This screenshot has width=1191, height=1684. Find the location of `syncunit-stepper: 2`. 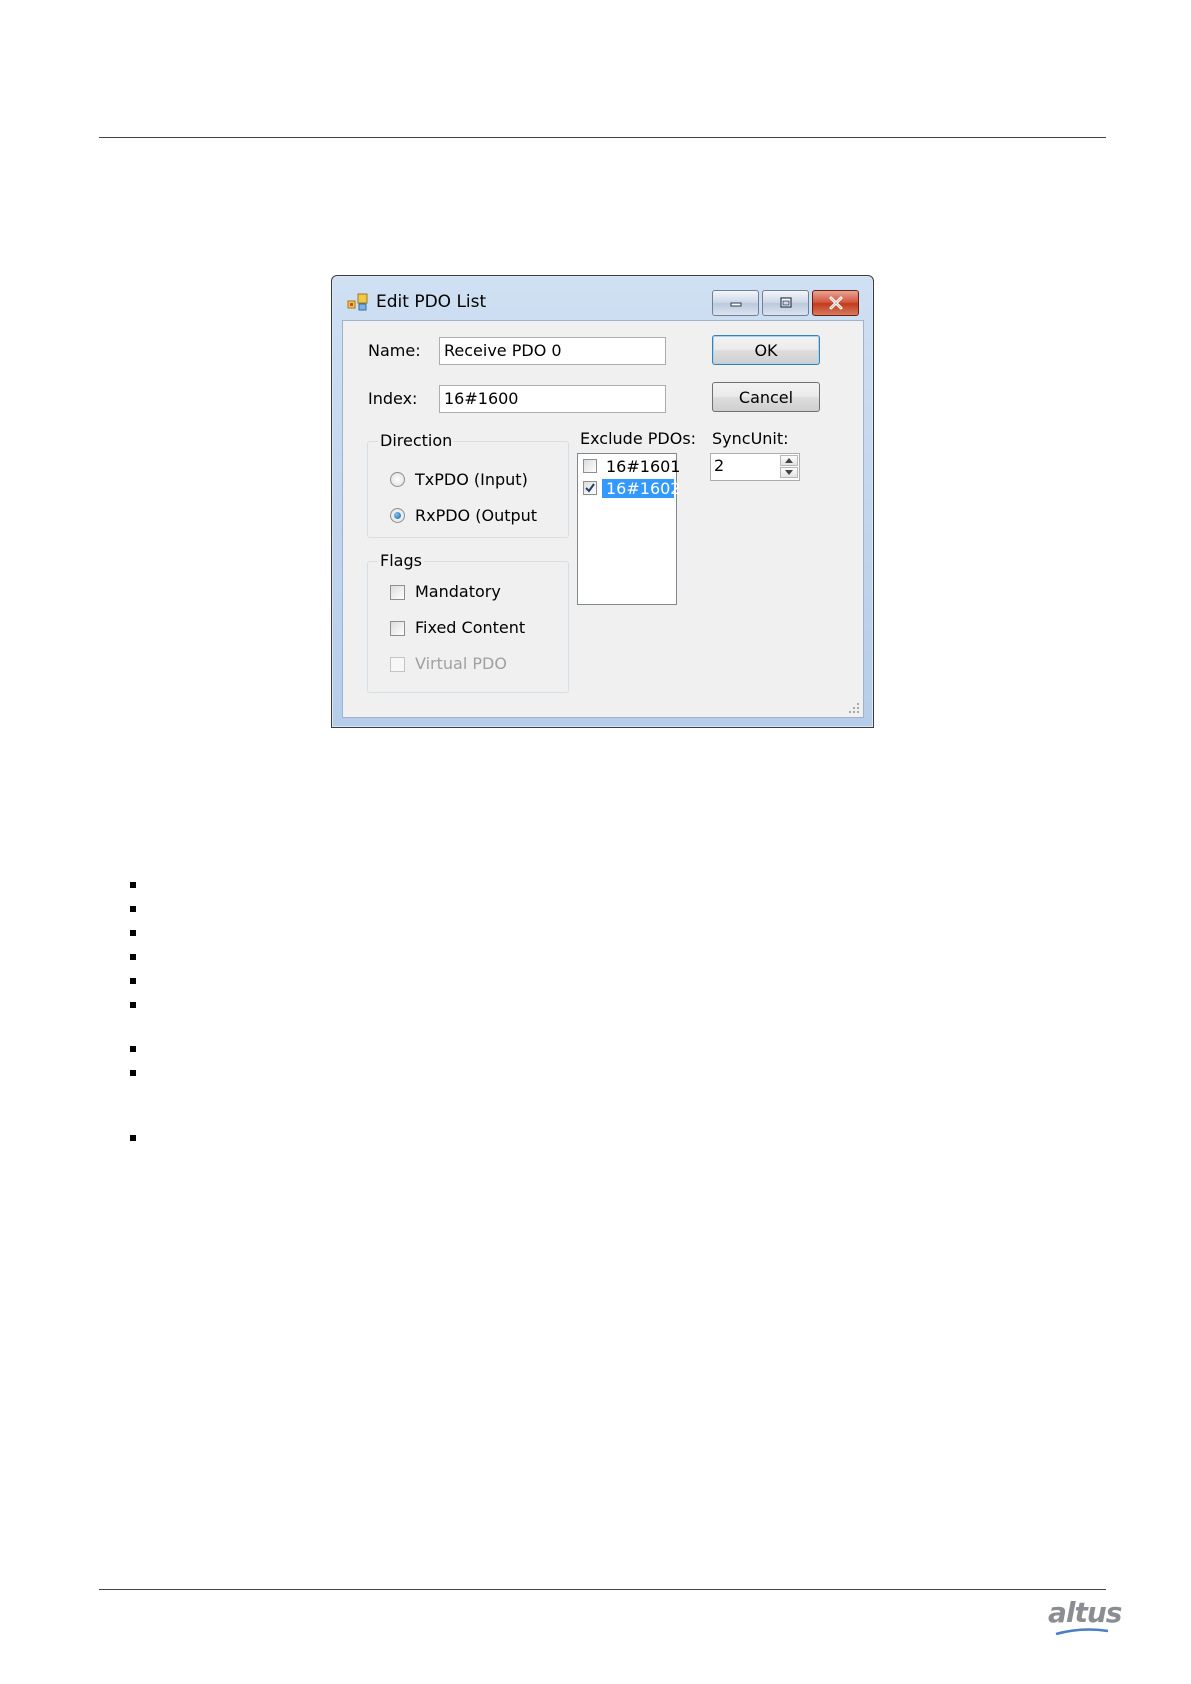

syncunit-stepper: 2 is located at coordinates (755, 467).